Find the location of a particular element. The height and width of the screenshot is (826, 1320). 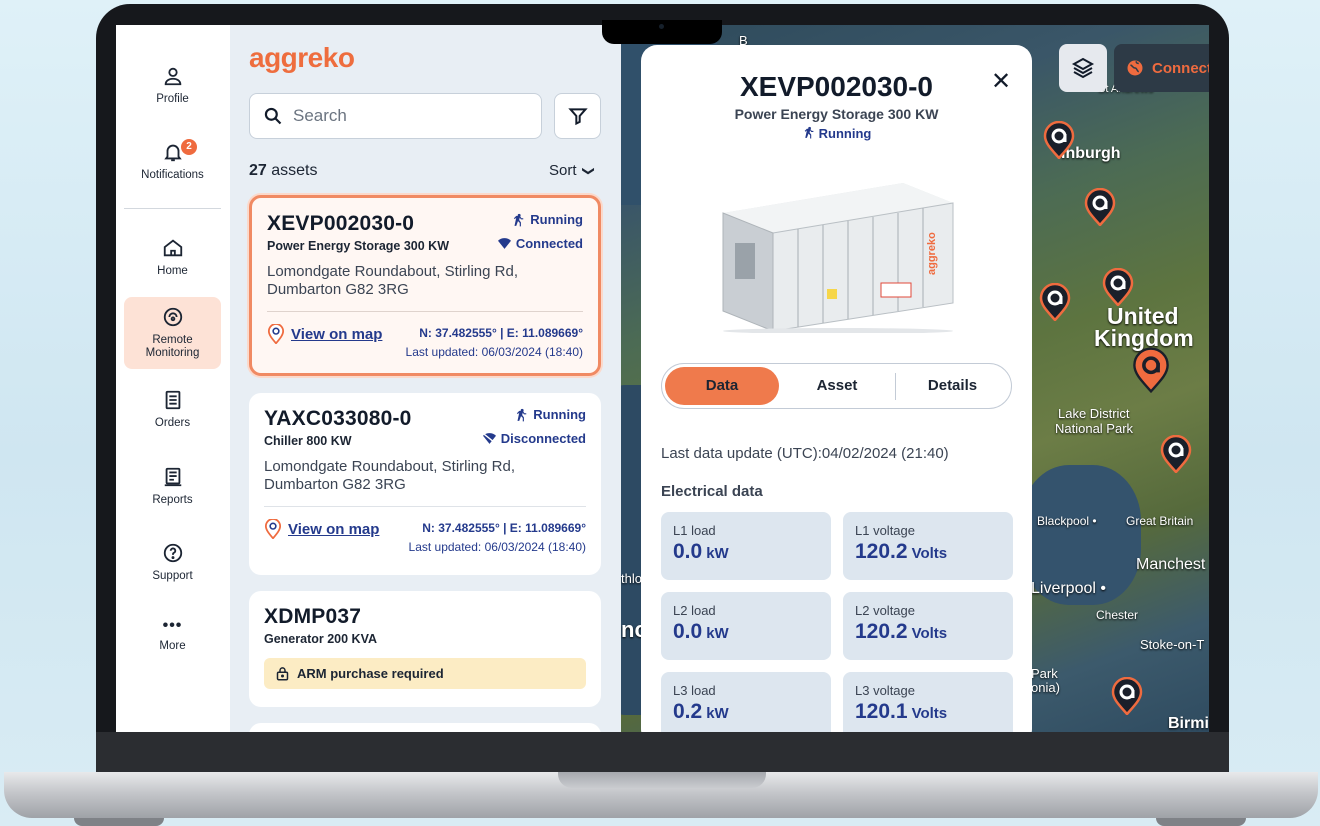

rail-item-notifications: 2 Notifications is located at coordinates (172, 160).